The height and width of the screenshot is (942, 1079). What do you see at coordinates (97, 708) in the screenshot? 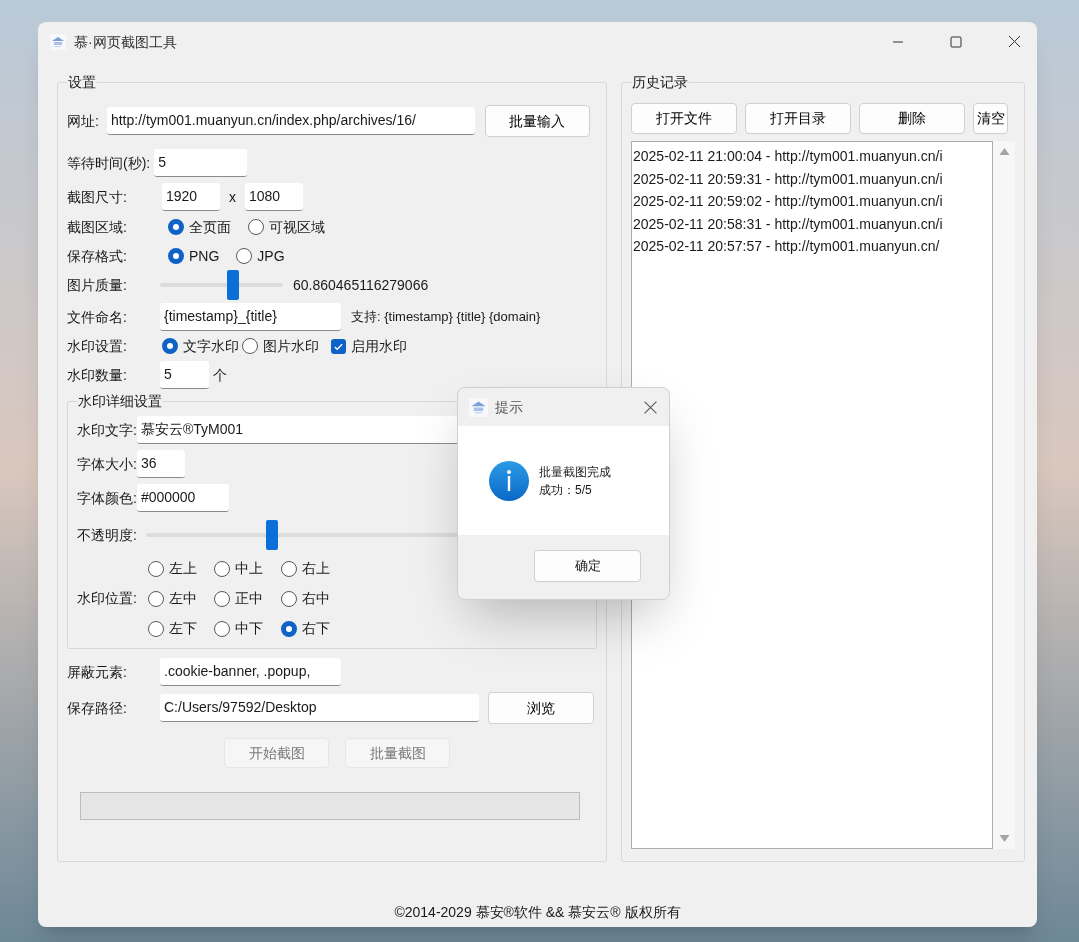
I see `field-label: 保存路径:` at bounding box center [97, 708].